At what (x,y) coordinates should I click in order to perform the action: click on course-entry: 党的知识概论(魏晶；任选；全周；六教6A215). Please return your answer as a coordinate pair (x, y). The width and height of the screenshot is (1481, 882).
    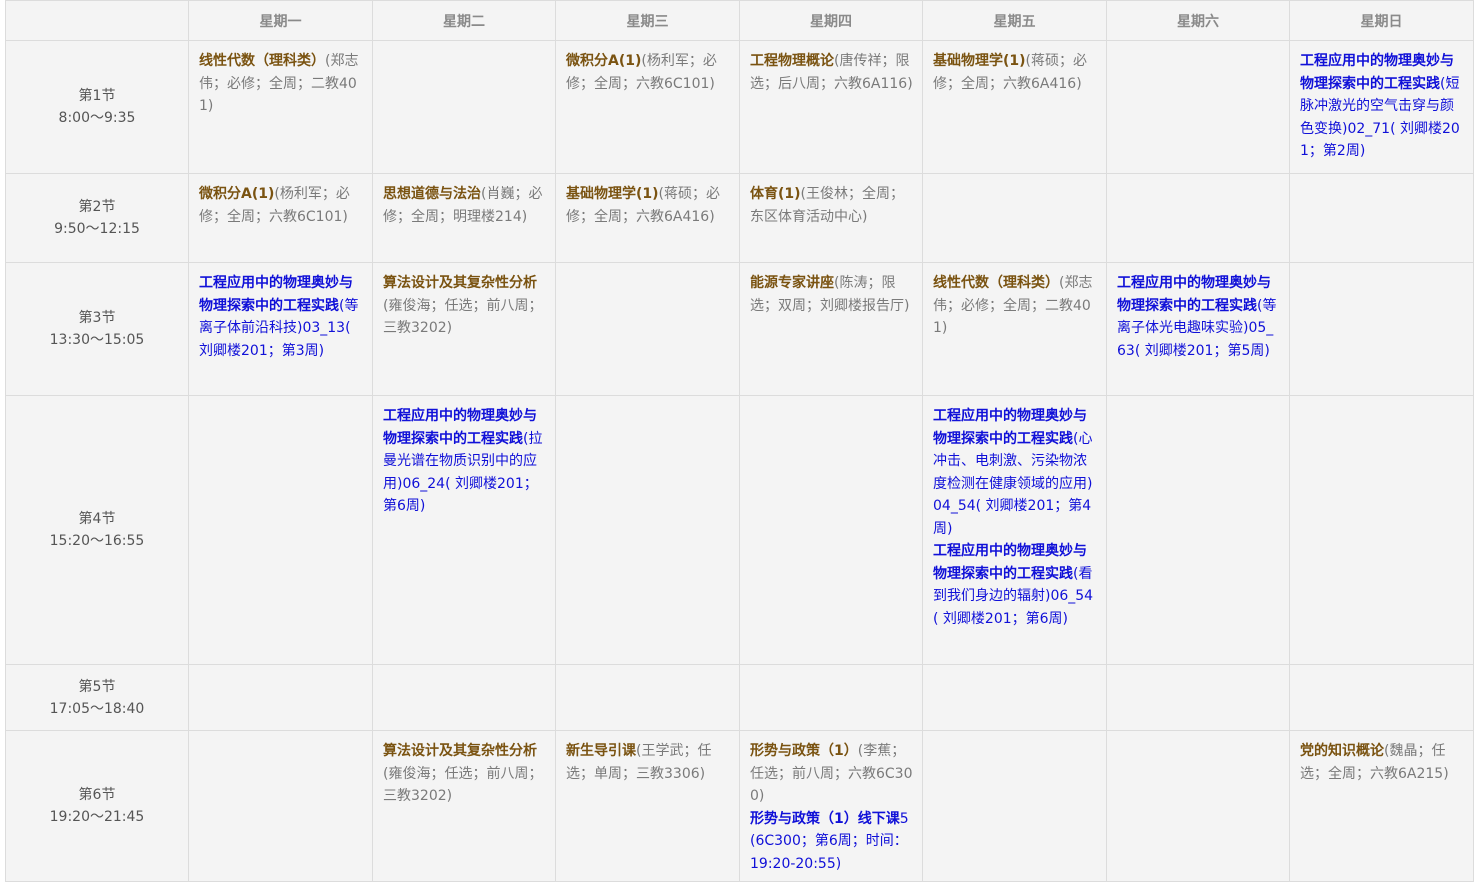
    Looking at the image, I should click on (1382, 762).